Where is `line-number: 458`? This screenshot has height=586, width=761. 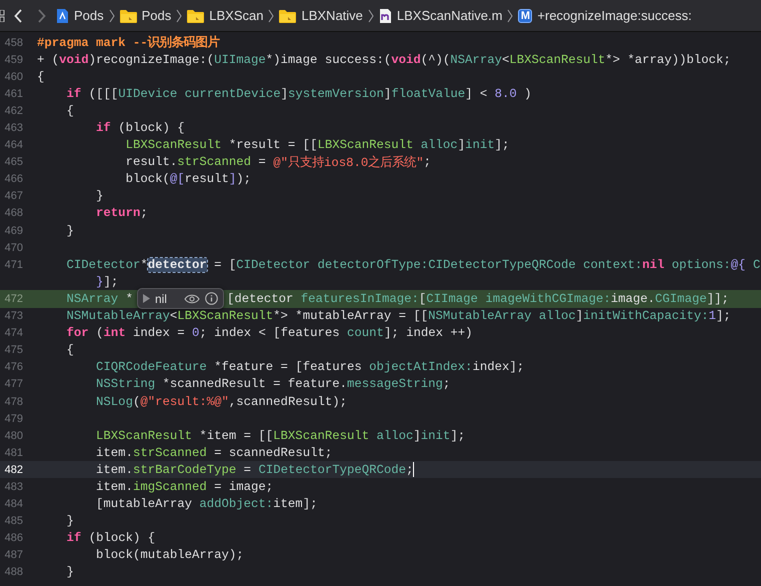
line-number: 458 is located at coordinates (14, 42).